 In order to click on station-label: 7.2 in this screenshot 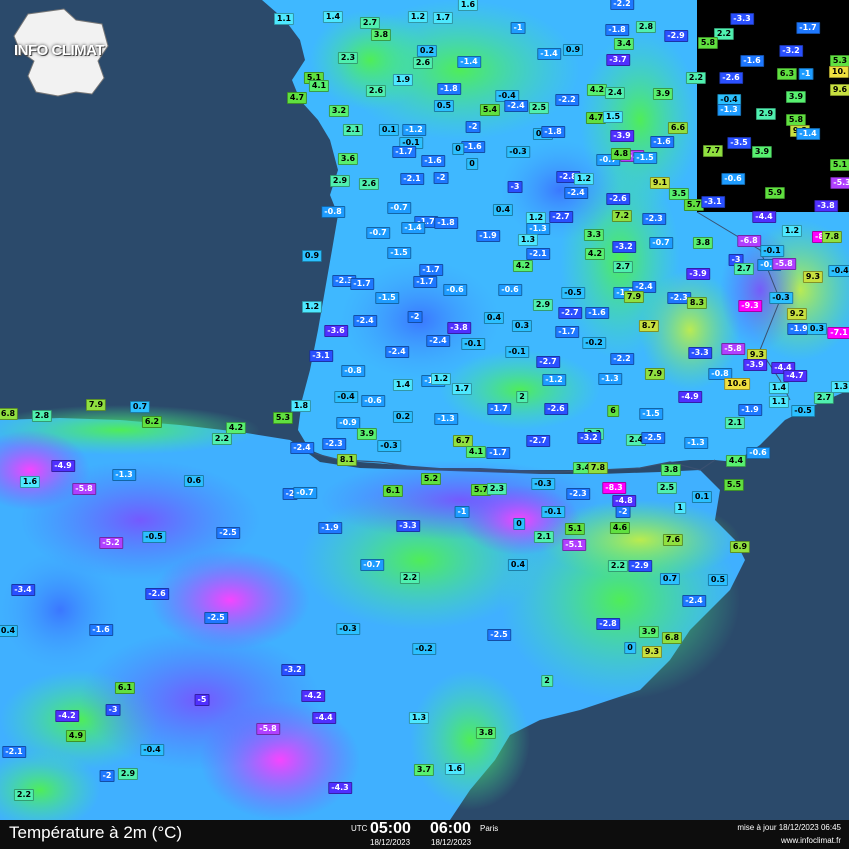, I will do `click(622, 216)`.